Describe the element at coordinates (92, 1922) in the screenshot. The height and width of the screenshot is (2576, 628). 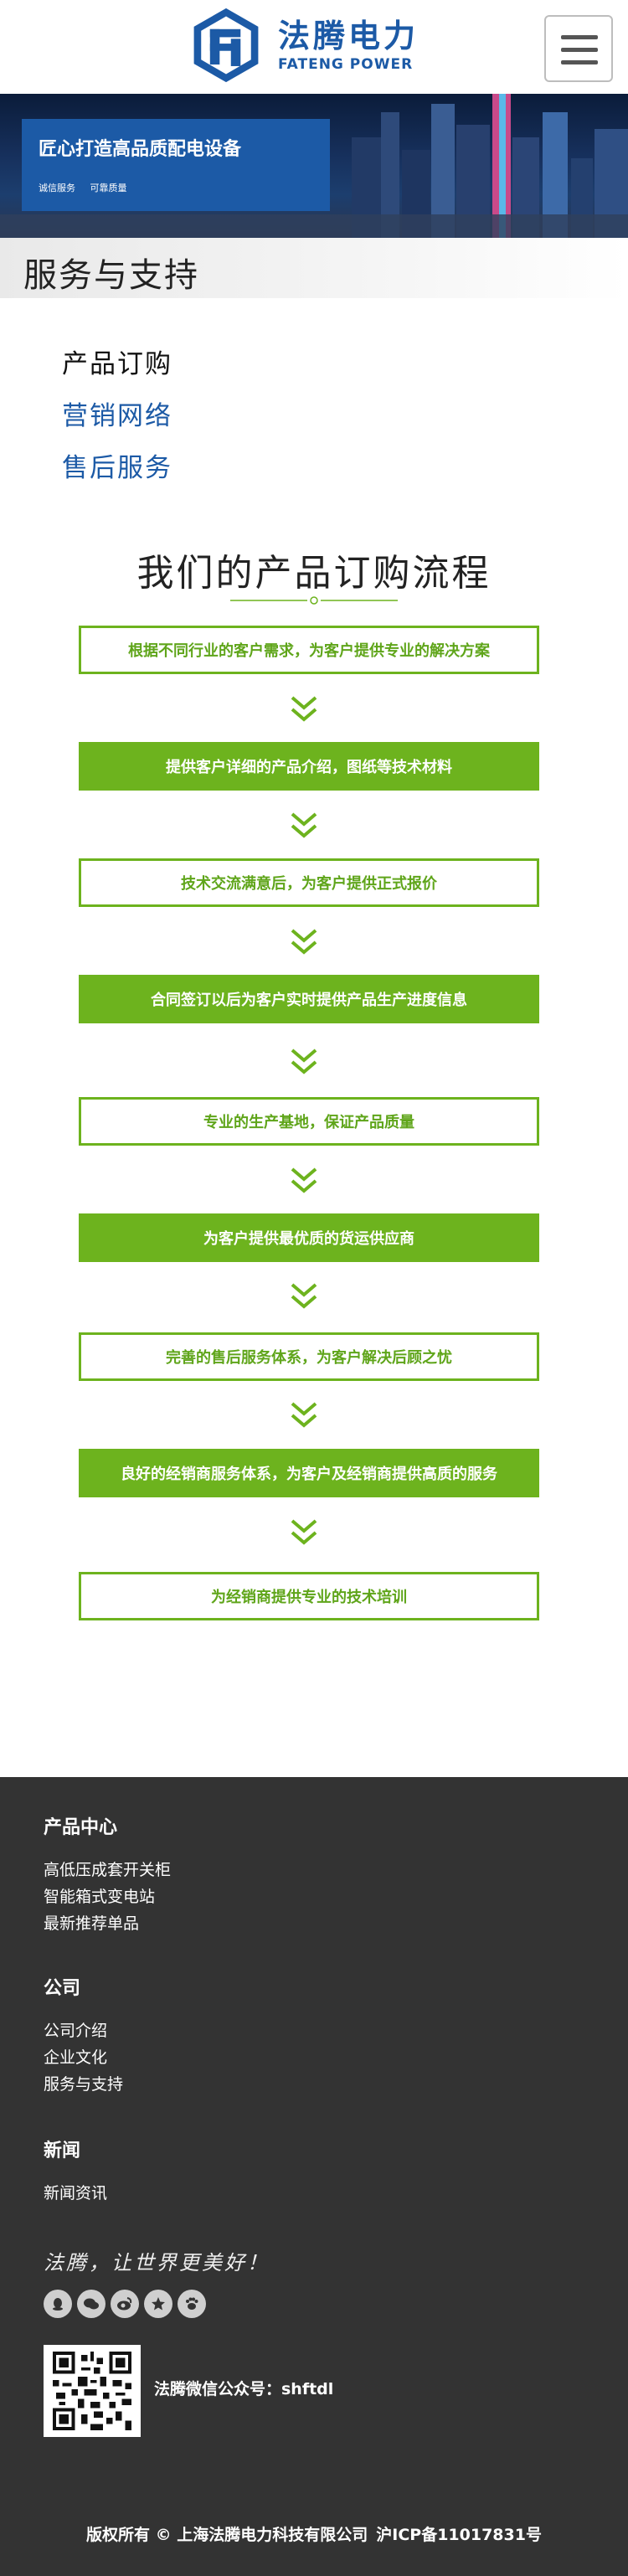
I see `footer-link: 最新推荐单品` at that location.